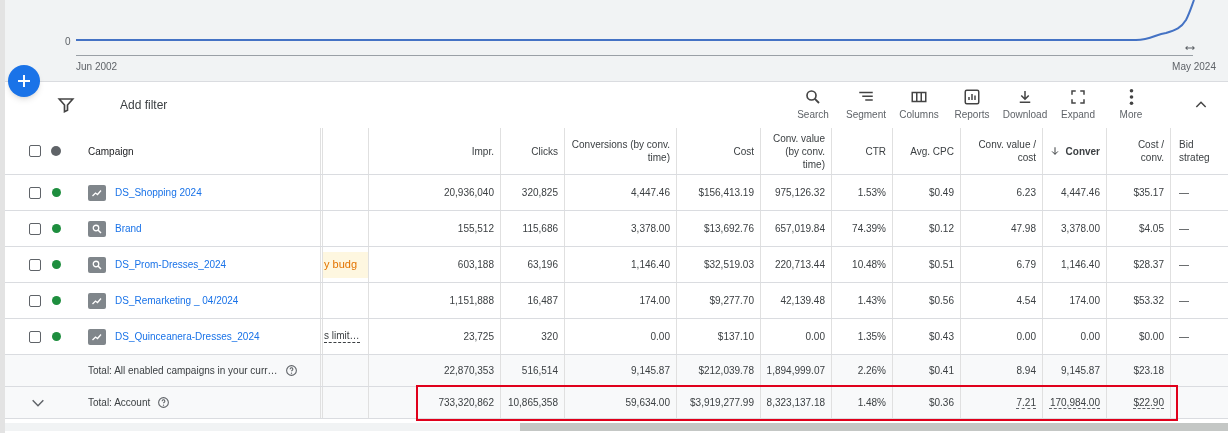 The height and width of the screenshot is (433, 1228). I want to click on table-cell-text: 63,196, so click(542, 265).